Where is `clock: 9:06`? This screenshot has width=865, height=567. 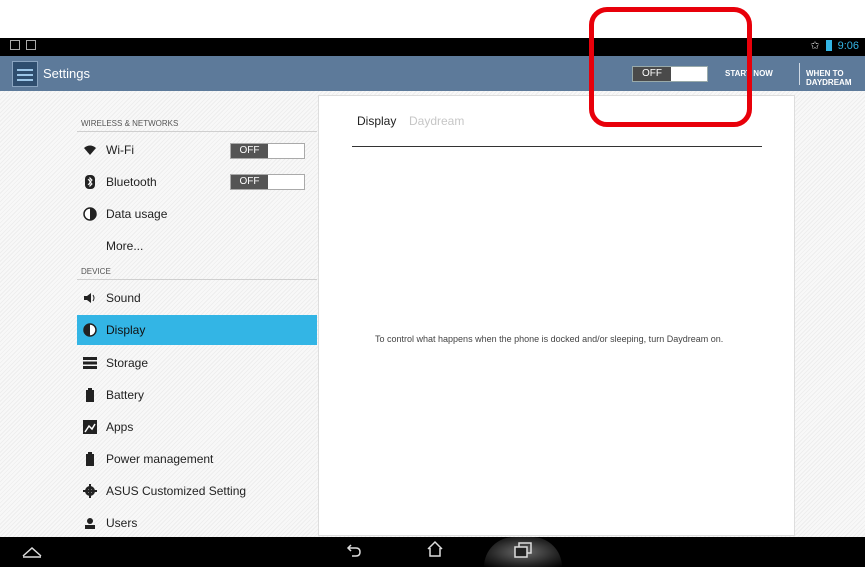
clock: 9:06 is located at coordinates (848, 45).